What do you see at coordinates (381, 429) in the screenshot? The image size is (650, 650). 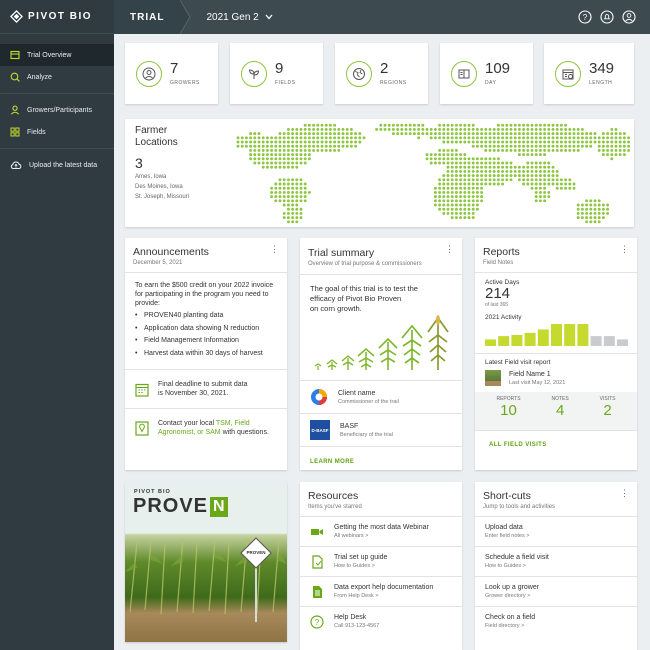 I see `basf-row: D-BASF BASF Beneficiary of the trial` at bounding box center [381, 429].